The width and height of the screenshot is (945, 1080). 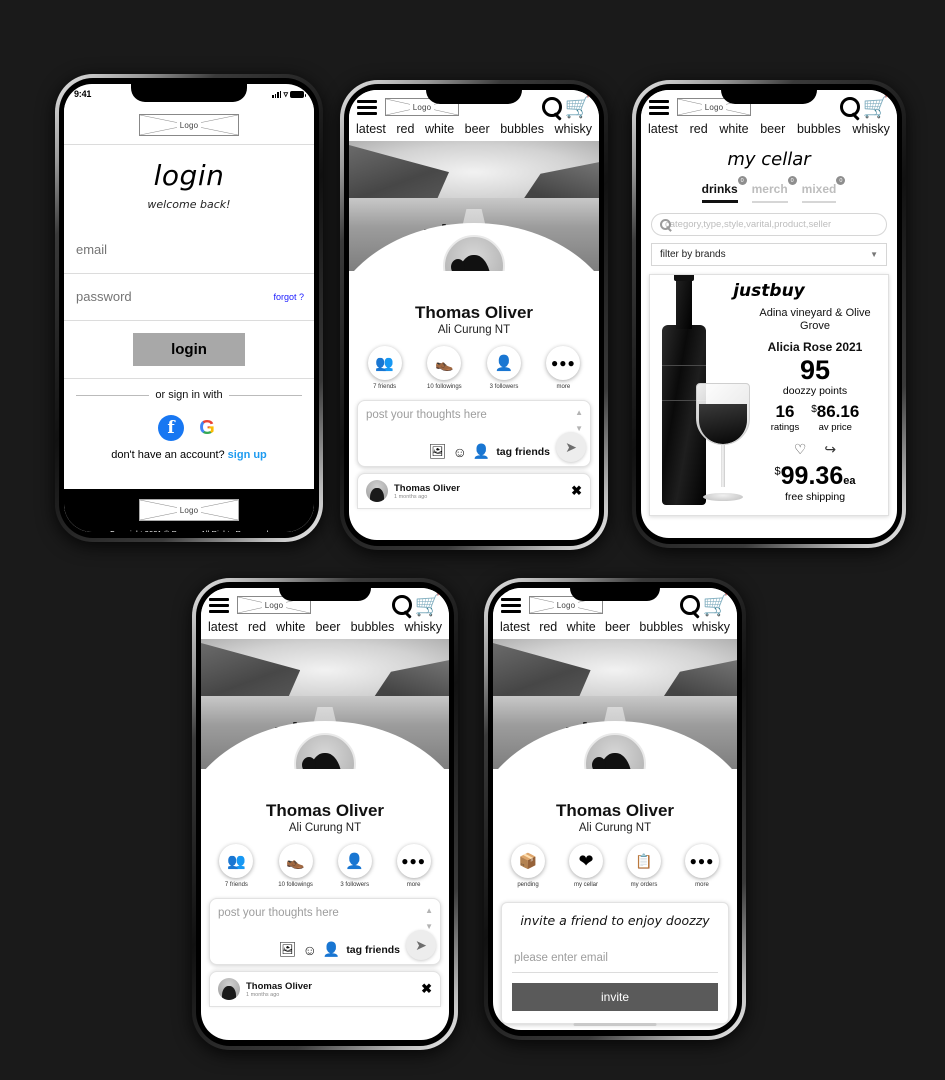 What do you see at coordinates (835, 418) in the screenshot?
I see `avprice-metric: $86.16 av price` at bounding box center [835, 418].